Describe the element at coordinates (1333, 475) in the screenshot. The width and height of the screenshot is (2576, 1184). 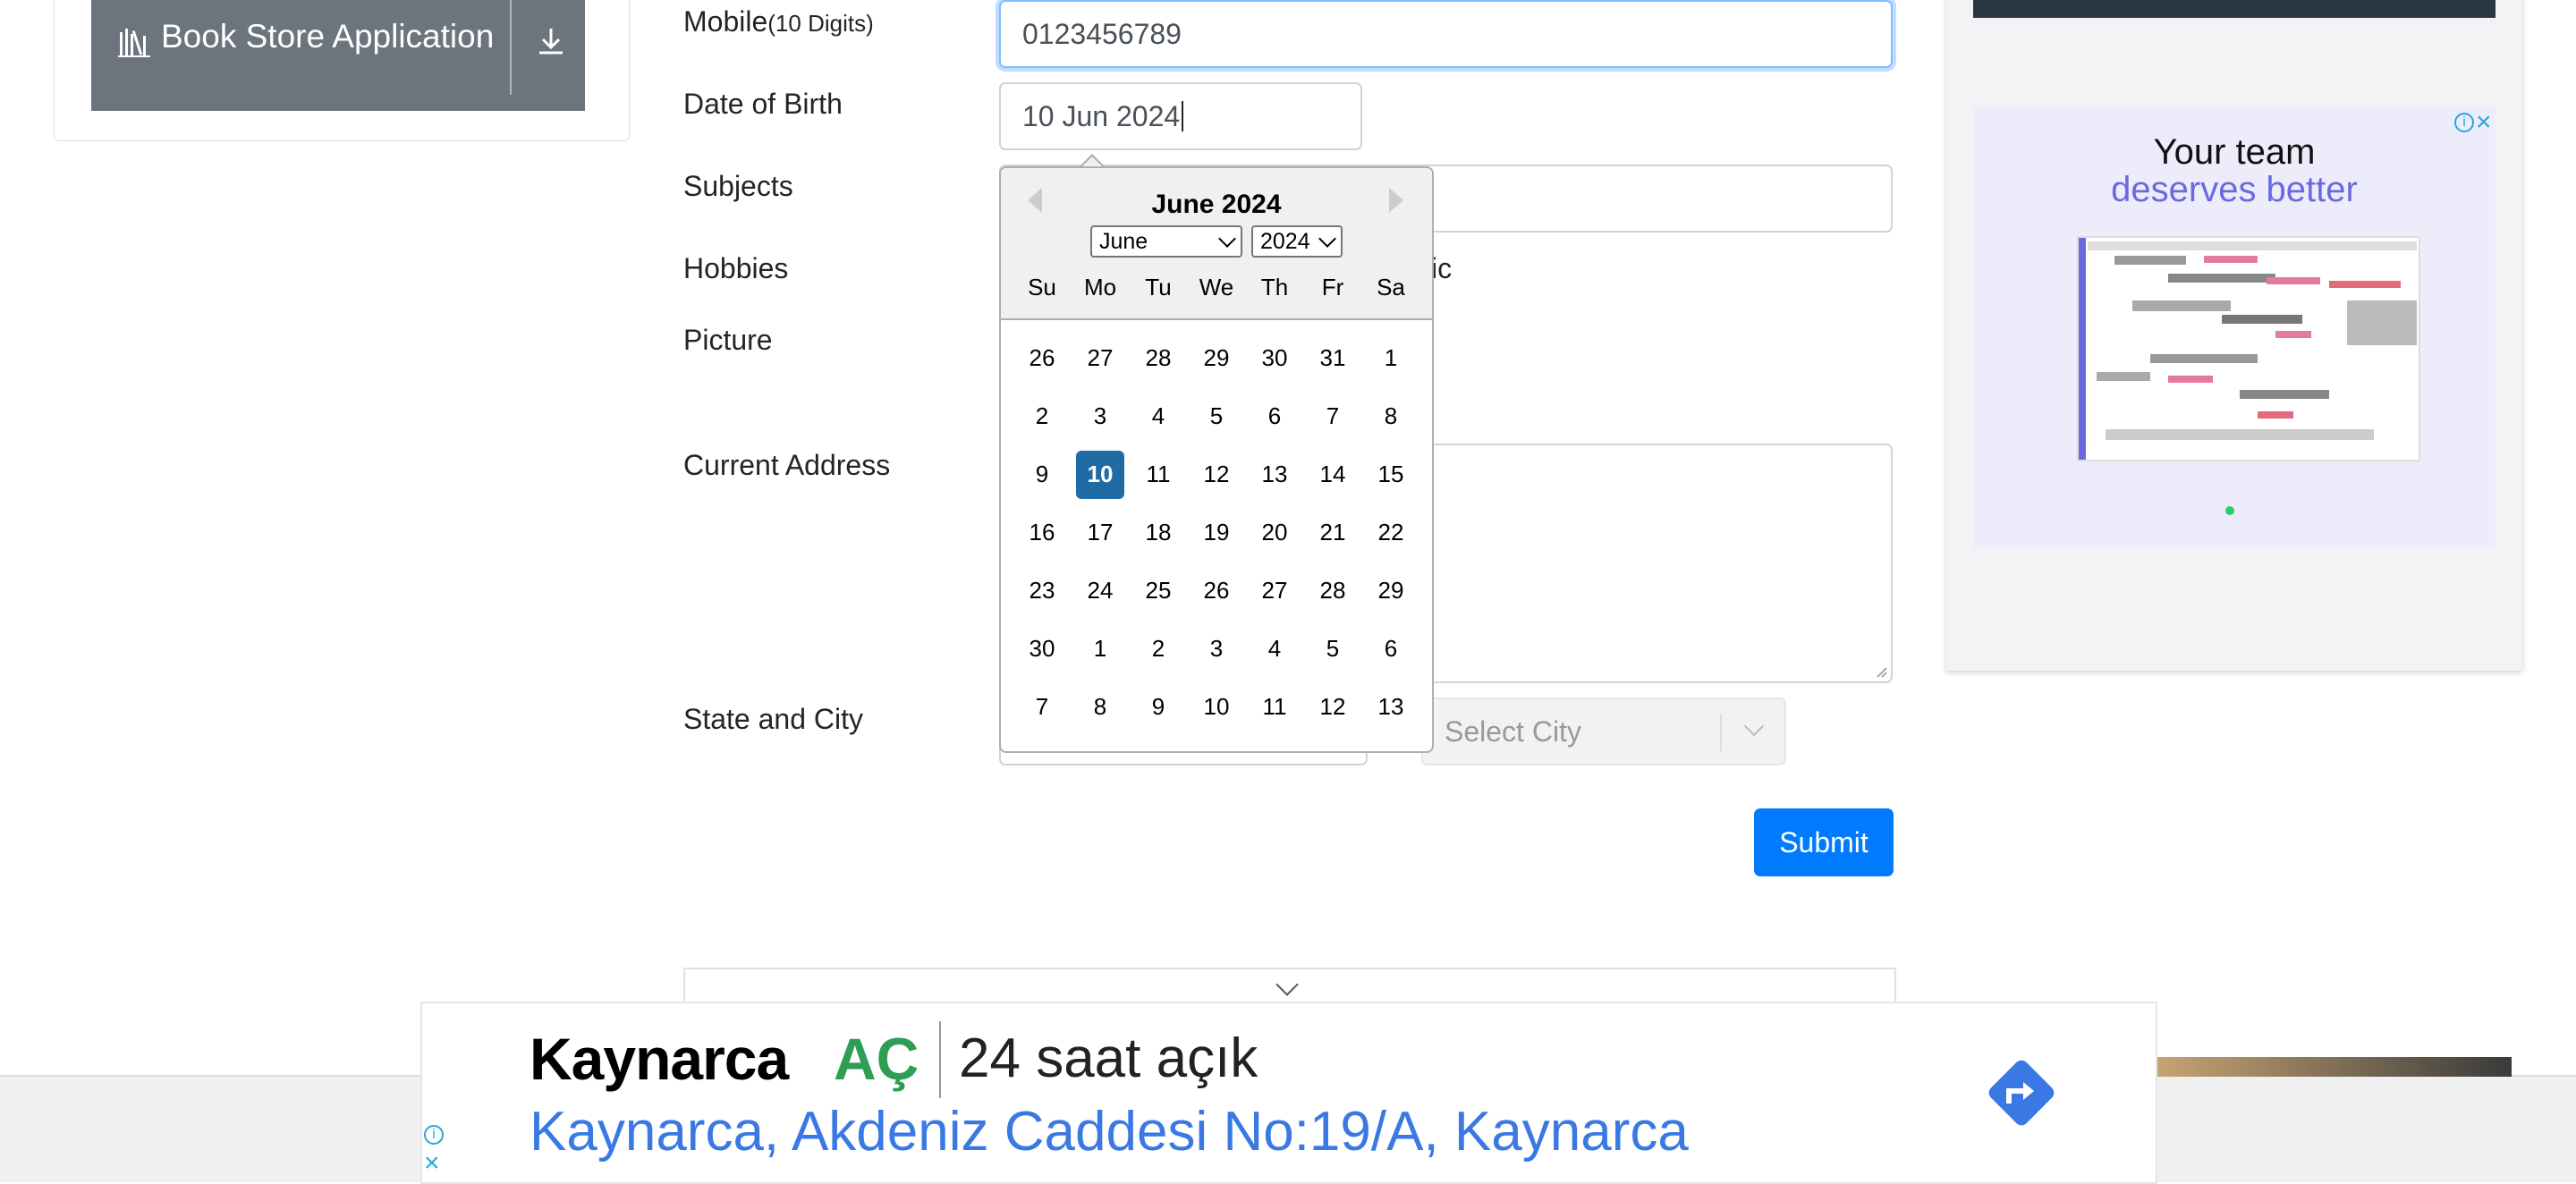
I see `calendar-day: 14` at that location.